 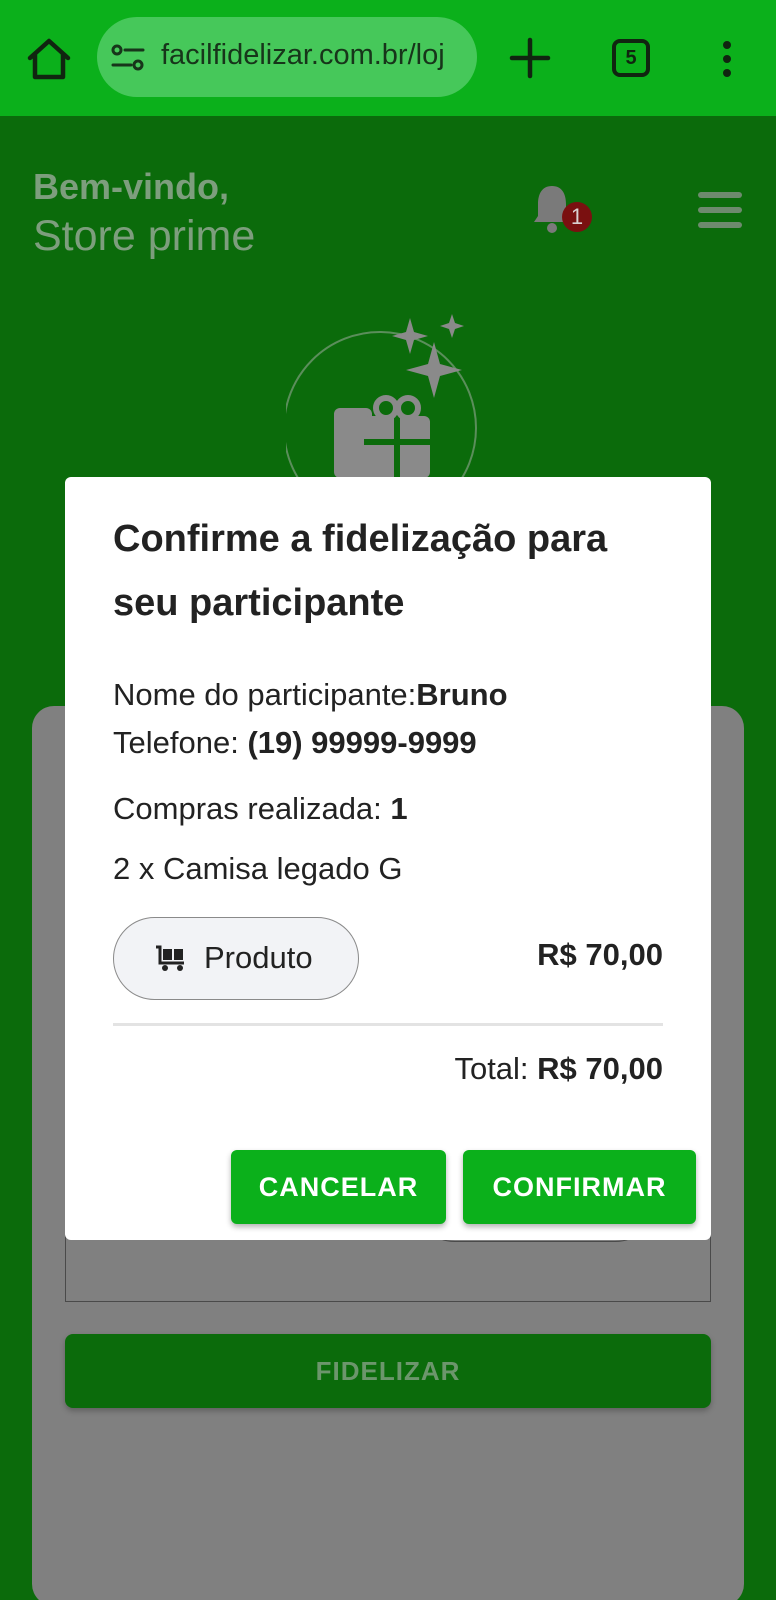 I want to click on welcome-greeting: Bem-vindo,, so click(x=131, y=186).